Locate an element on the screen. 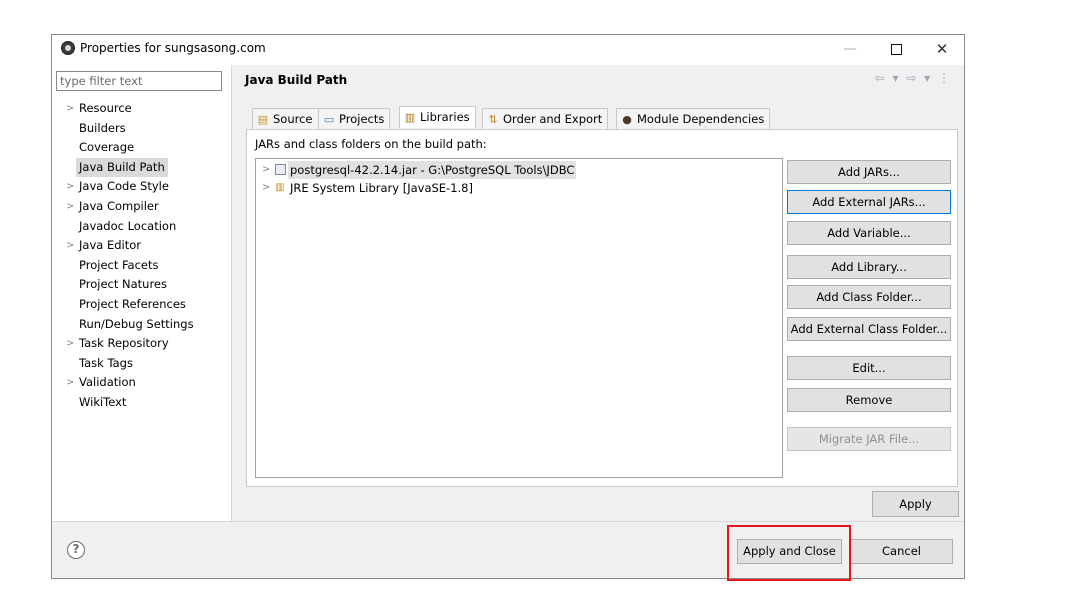  highlight-box is located at coordinates (789, 553).